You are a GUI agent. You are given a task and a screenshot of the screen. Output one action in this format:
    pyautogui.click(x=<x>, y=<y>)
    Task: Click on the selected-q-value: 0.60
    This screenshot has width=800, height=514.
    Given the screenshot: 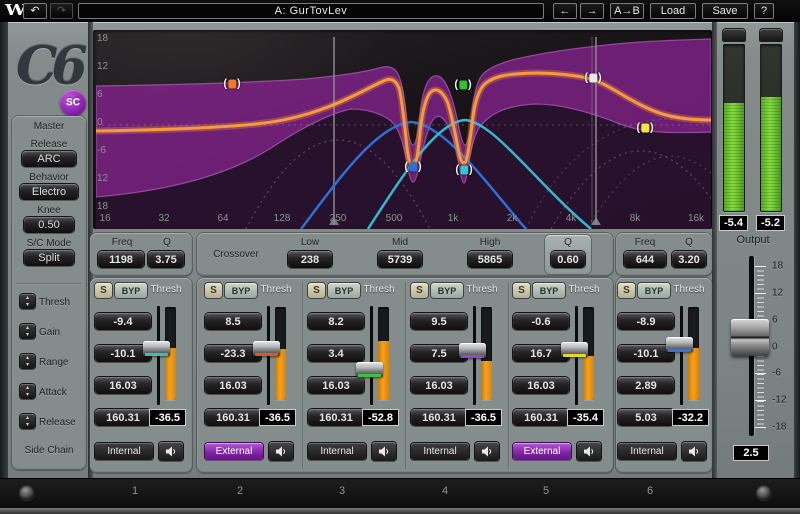 What is the action you would take?
    pyautogui.click(x=568, y=259)
    